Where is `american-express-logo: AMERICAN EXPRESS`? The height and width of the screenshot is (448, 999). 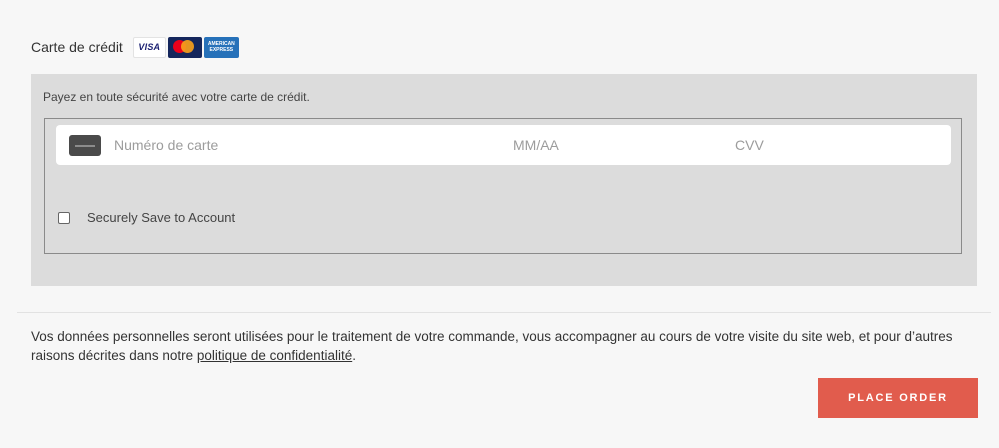
american-express-logo: AMERICAN EXPRESS is located at coordinates (221, 47).